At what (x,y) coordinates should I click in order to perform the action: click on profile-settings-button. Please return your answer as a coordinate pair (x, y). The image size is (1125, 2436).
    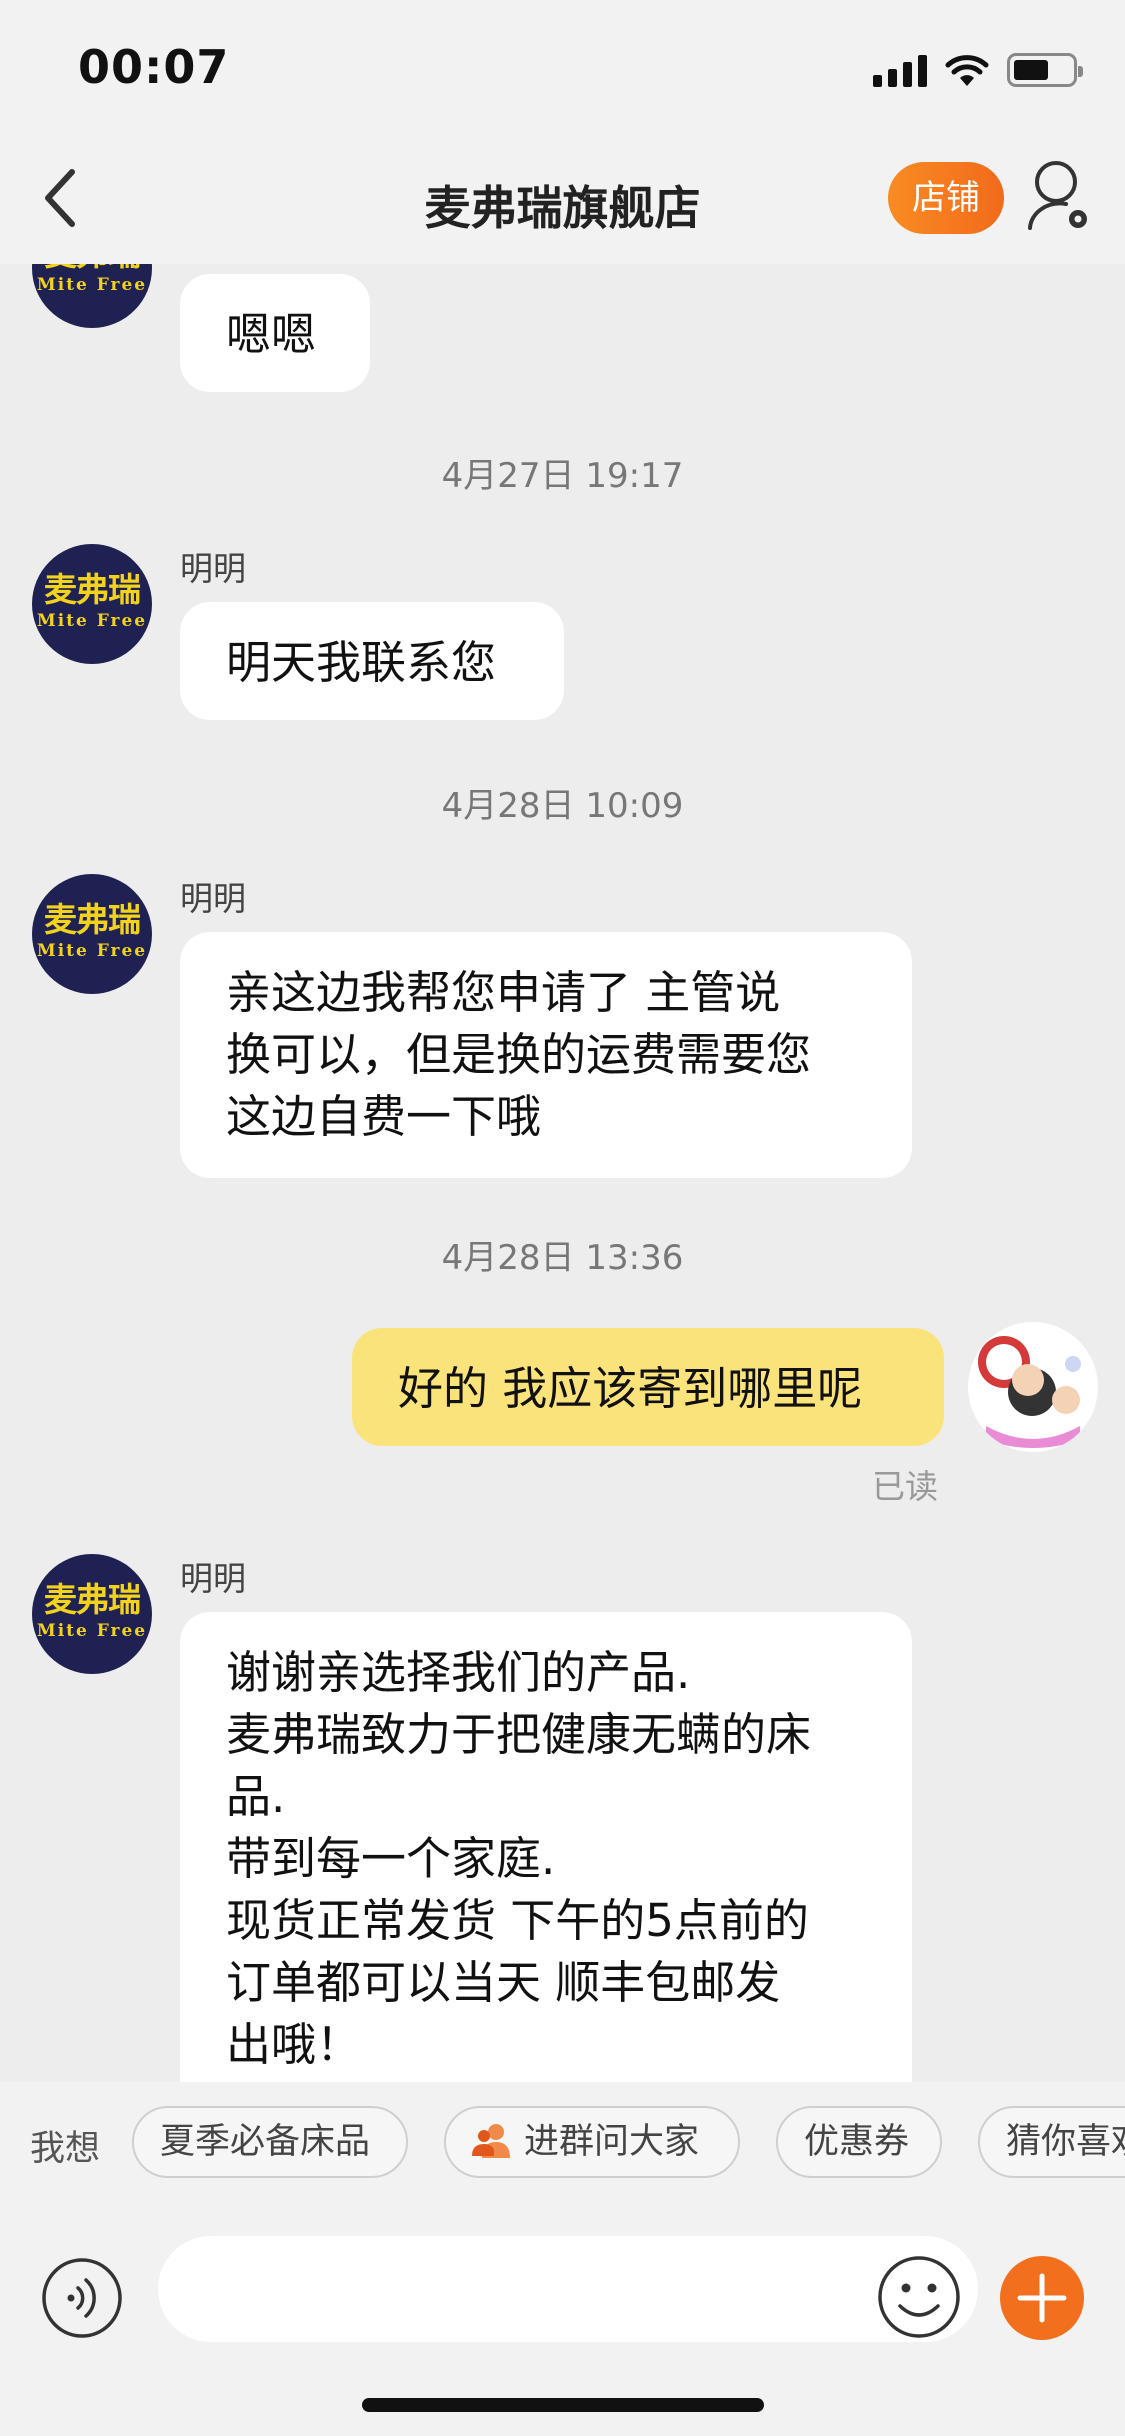
    Looking at the image, I should click on (1062, 196).